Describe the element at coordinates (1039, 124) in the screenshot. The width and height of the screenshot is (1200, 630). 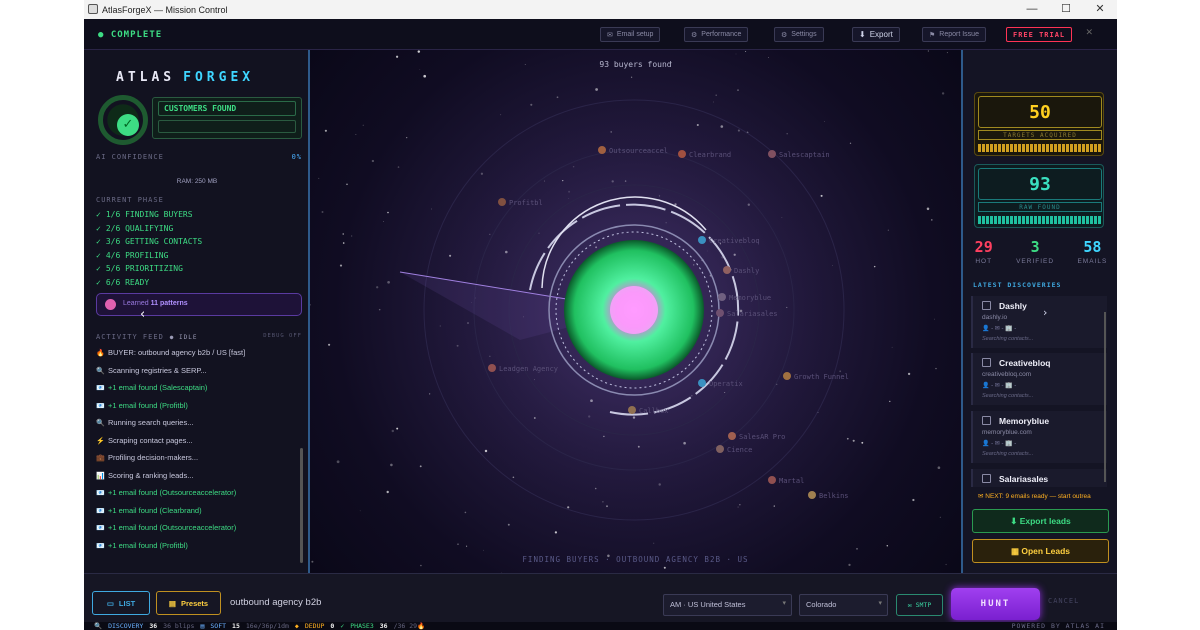
I see `targets-acquired-box: 50 TARGETS ACQUIRED` at that location.